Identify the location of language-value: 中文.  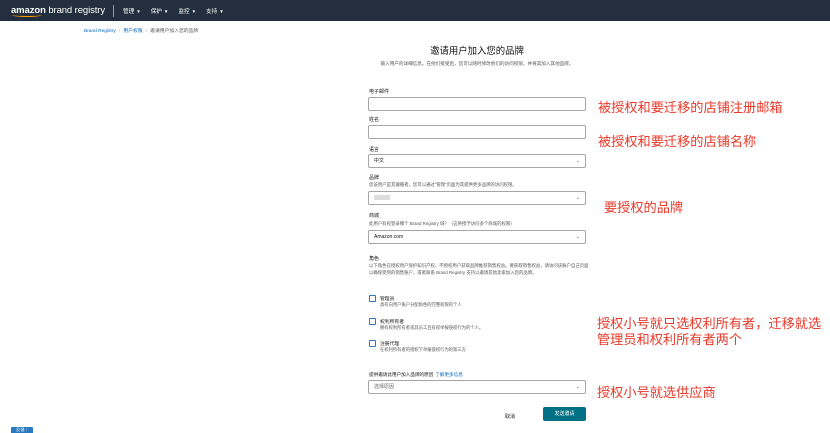
(379, 161).